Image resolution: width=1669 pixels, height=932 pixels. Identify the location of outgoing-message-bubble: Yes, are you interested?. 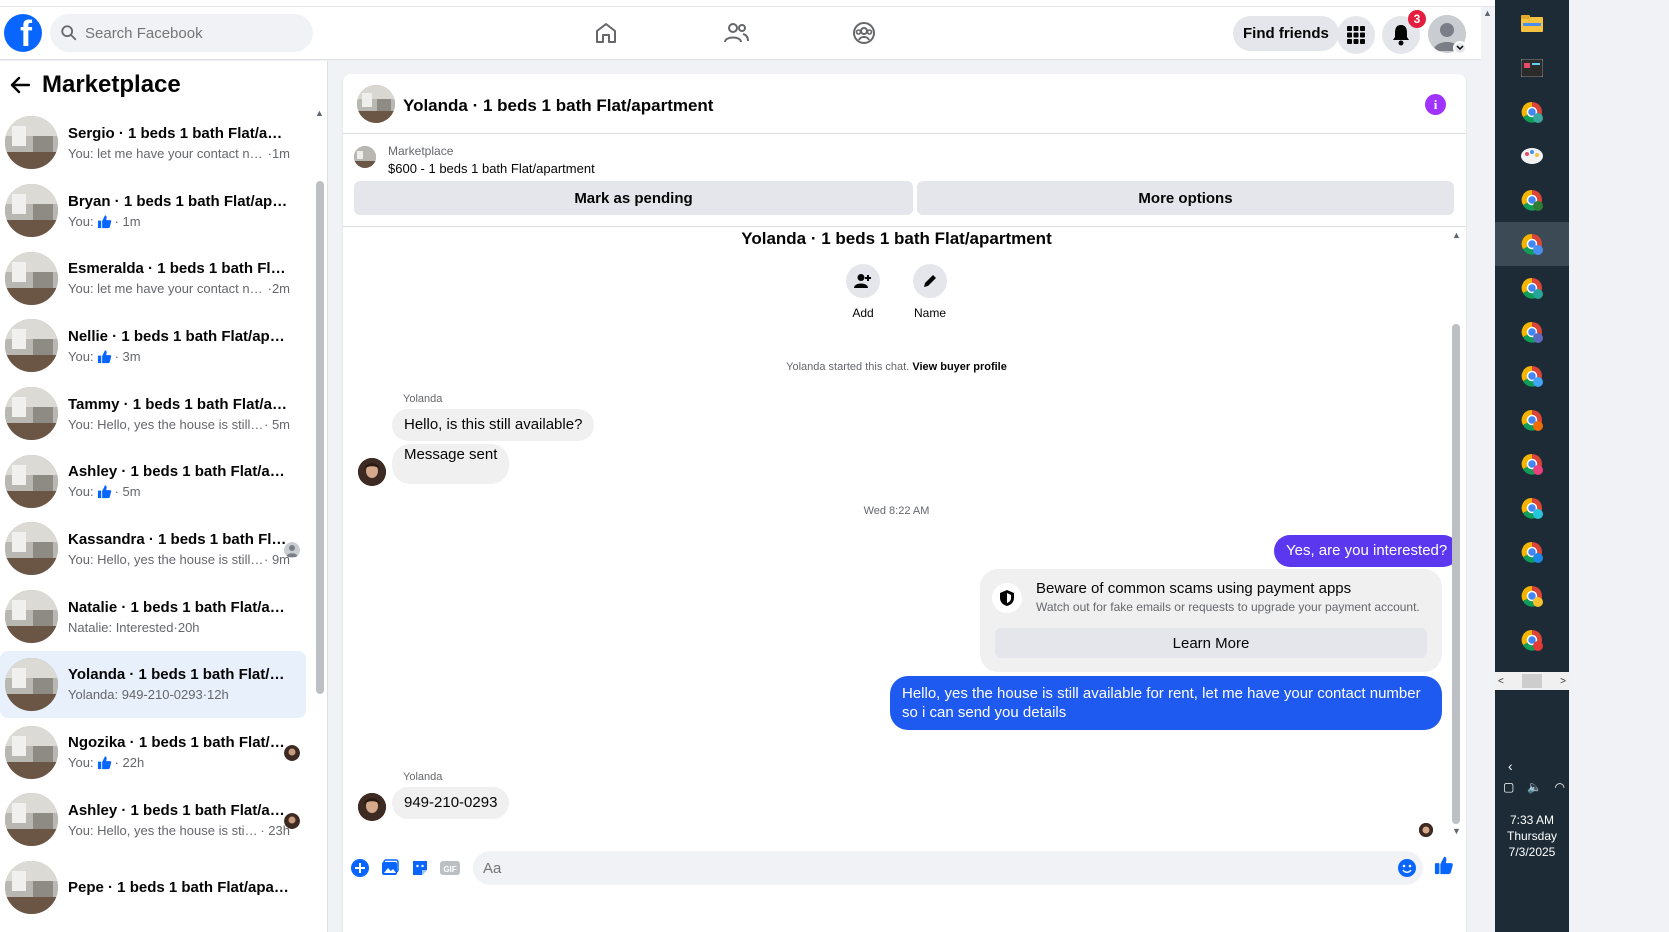
(1367, 551).